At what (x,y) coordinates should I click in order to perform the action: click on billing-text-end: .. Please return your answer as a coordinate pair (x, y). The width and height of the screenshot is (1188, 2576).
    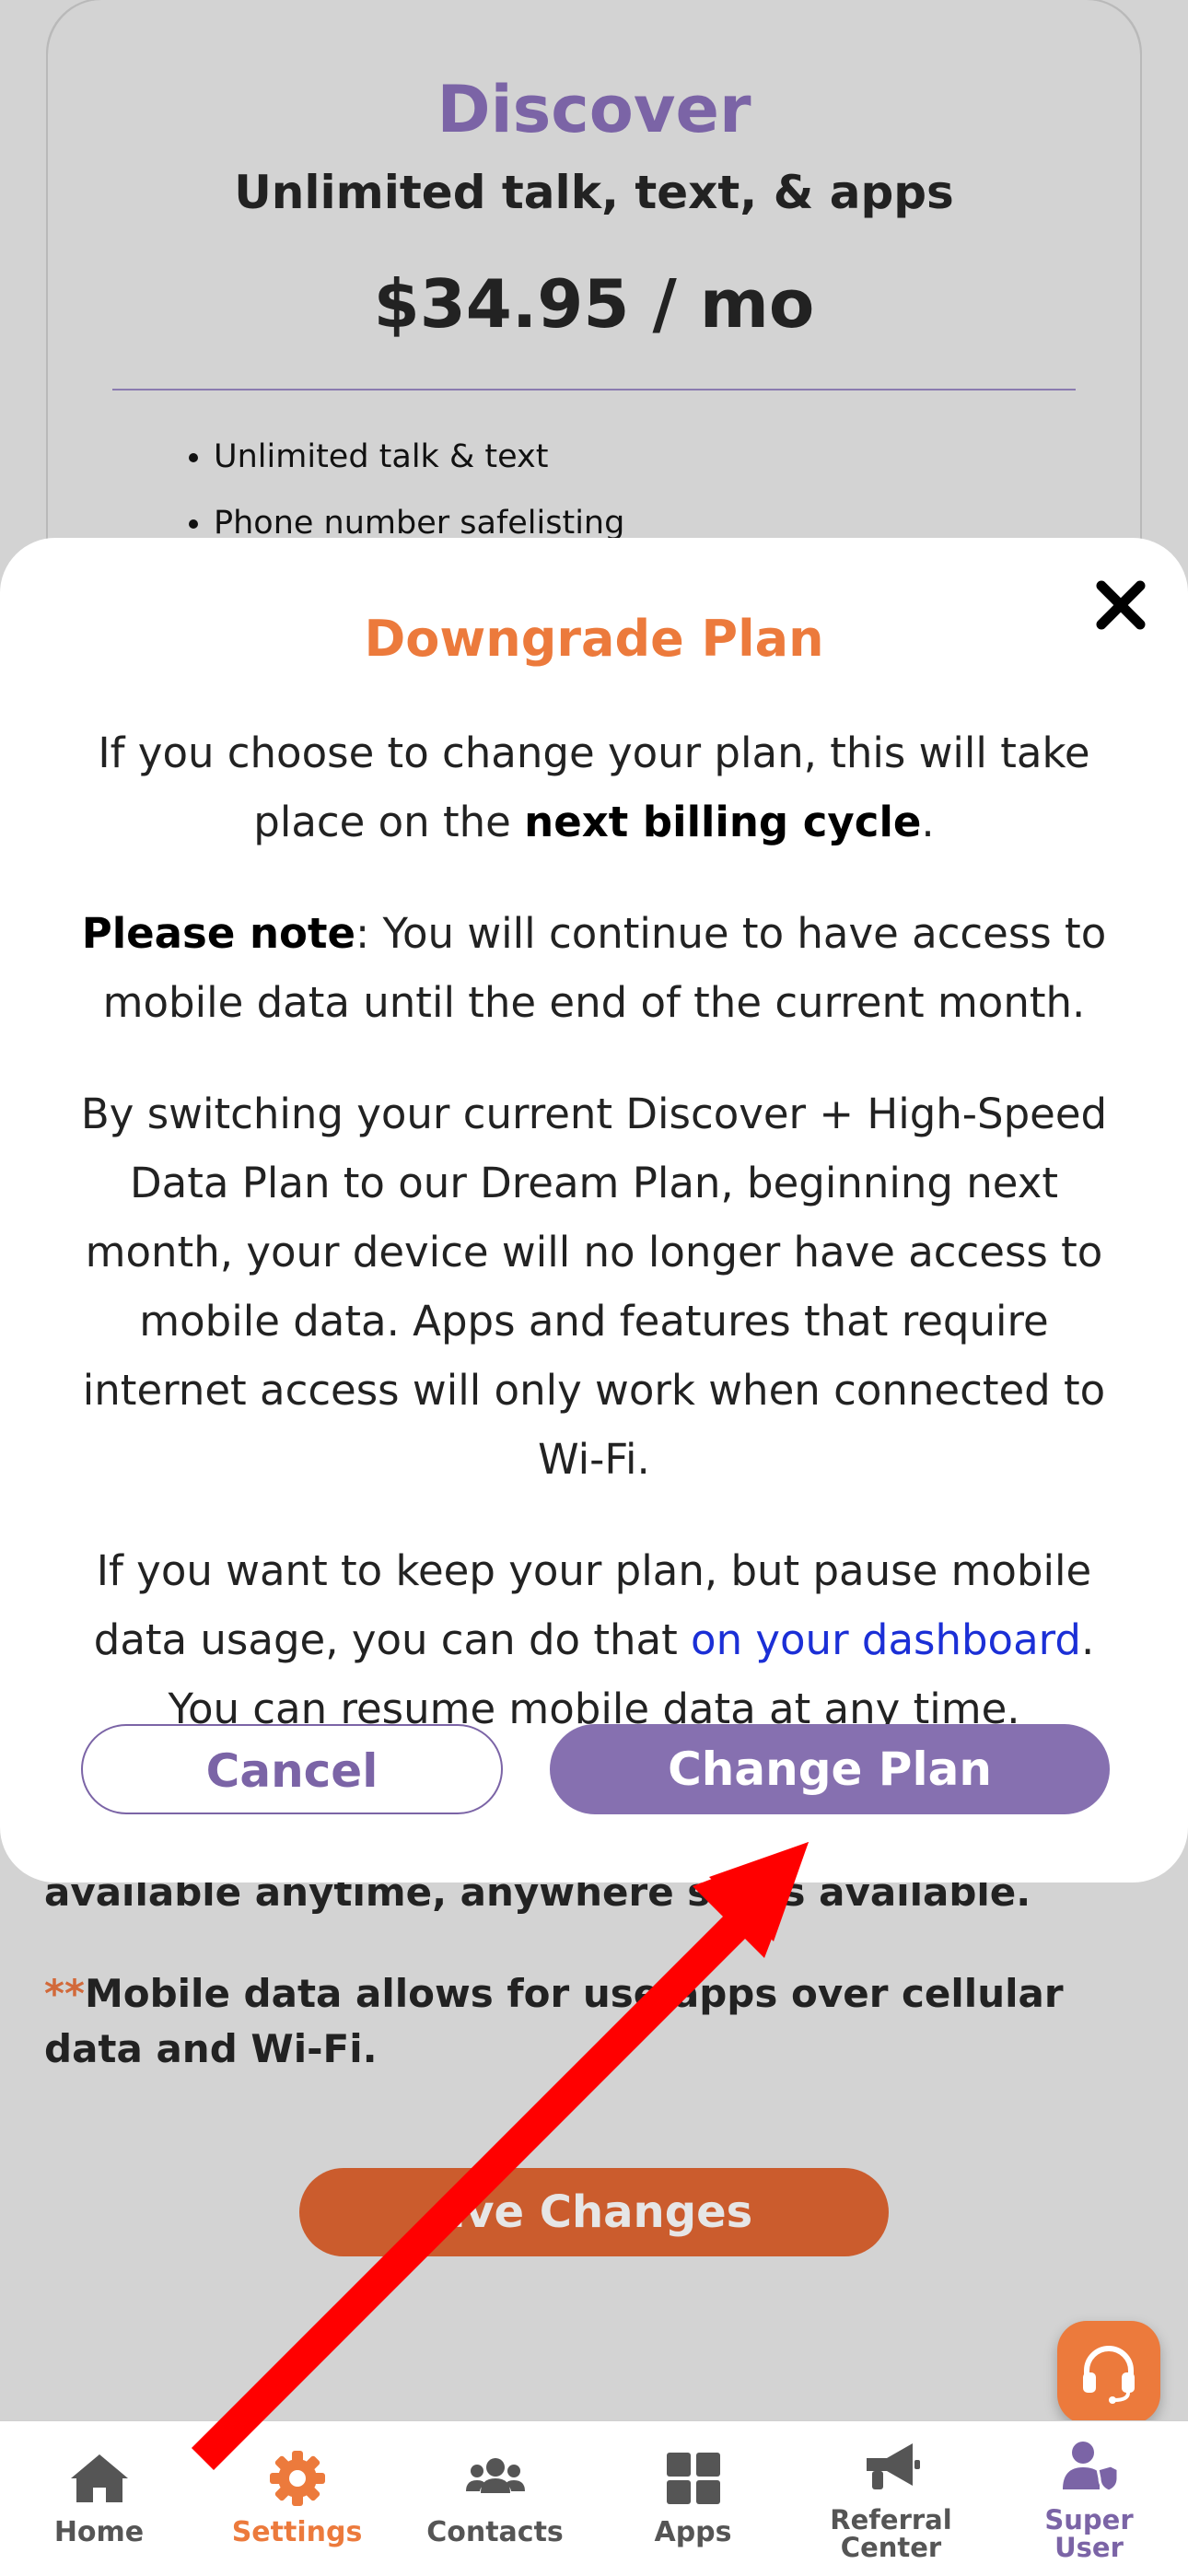
    Looking at the image, I should click on (928, 822).